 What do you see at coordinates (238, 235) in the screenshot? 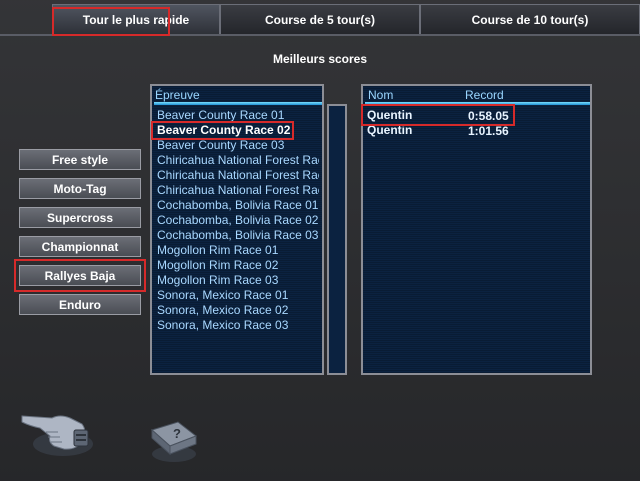
I see `race-list-item: Cochabomba, Bolivia Race 03` at bounding box center [238, 235].